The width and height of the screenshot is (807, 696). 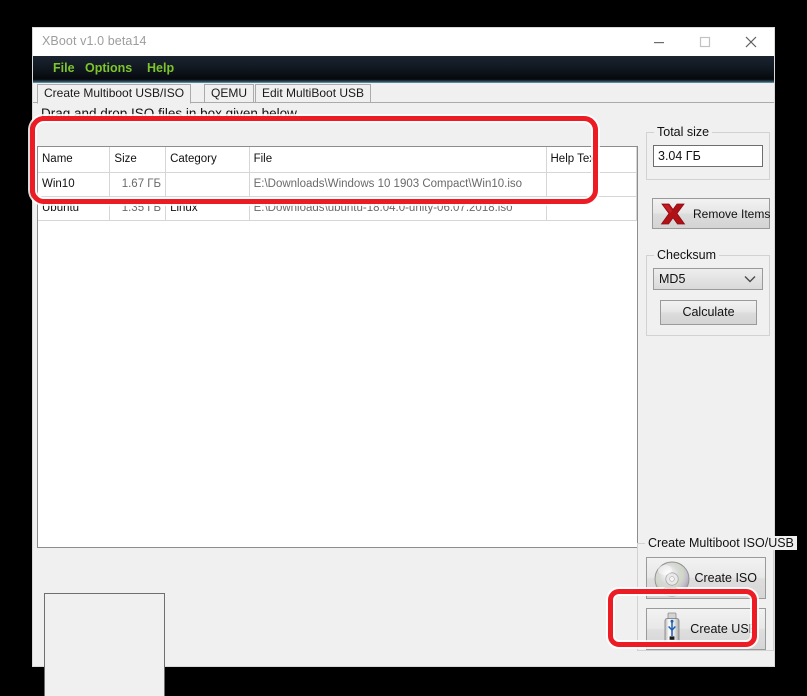 I want to click on remove-items-button: Remove Items, so click(x=711, y=213).